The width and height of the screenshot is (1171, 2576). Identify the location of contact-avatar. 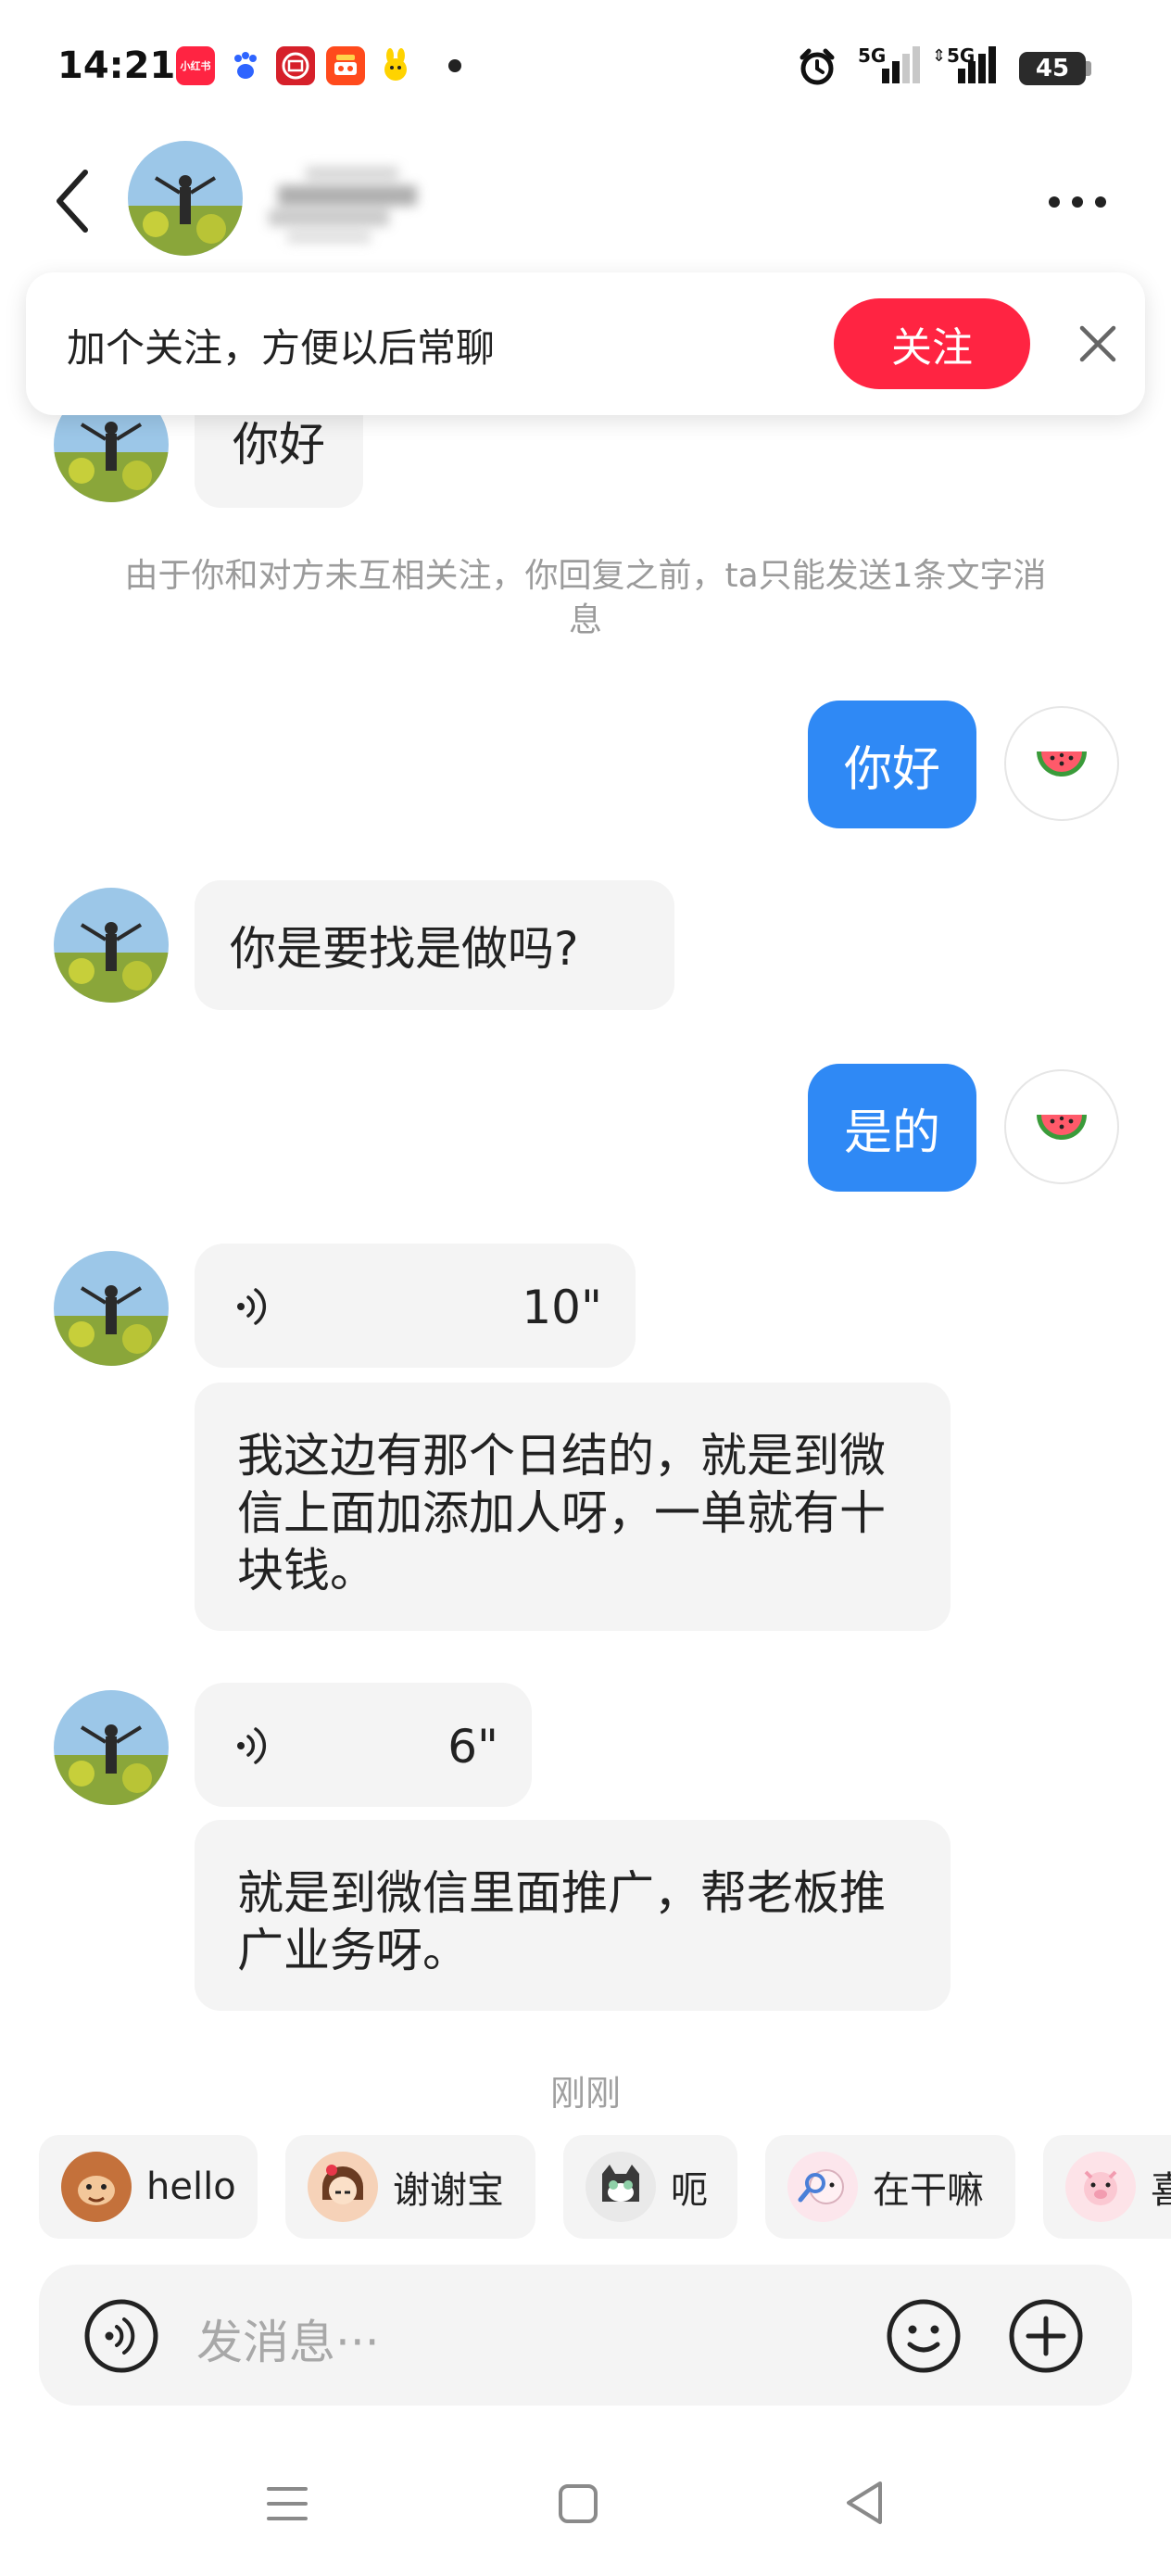
(186, 198).